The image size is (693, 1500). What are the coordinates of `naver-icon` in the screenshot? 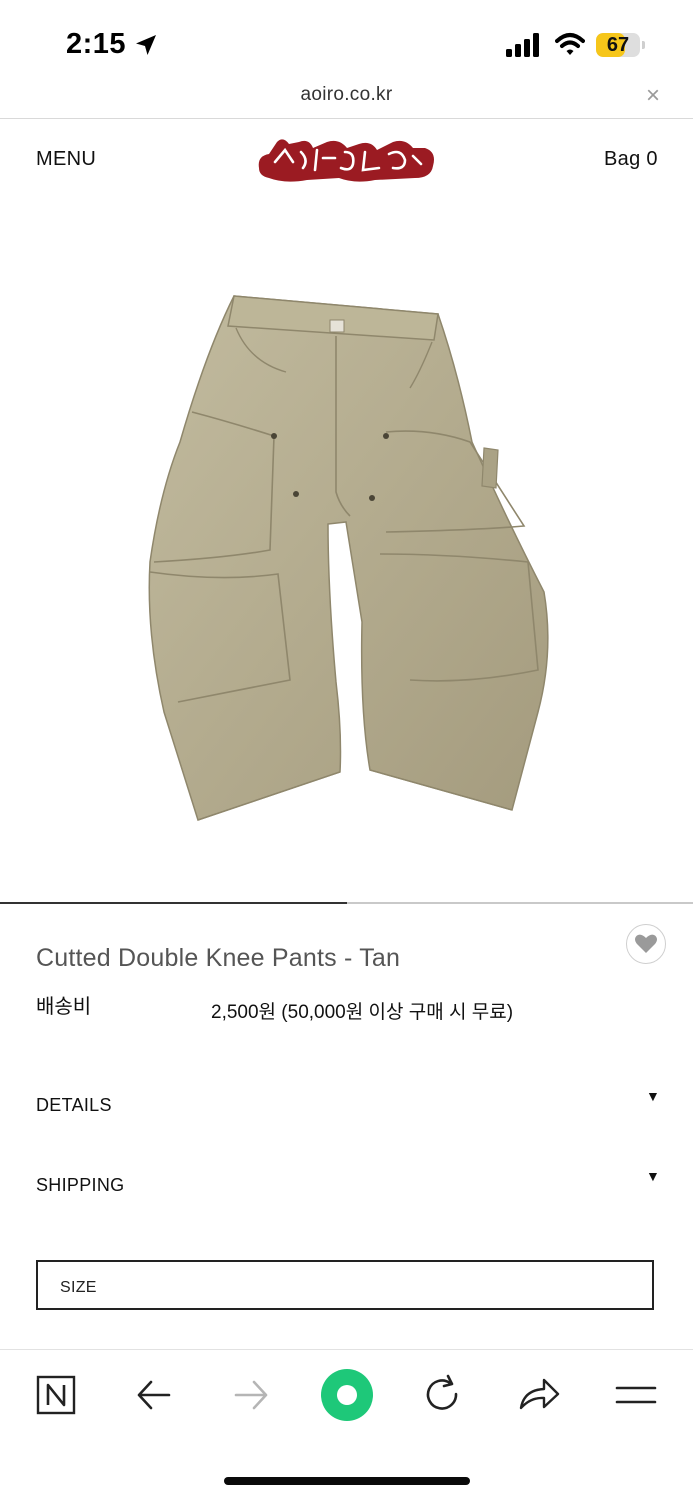 It's located at (56, 1395).